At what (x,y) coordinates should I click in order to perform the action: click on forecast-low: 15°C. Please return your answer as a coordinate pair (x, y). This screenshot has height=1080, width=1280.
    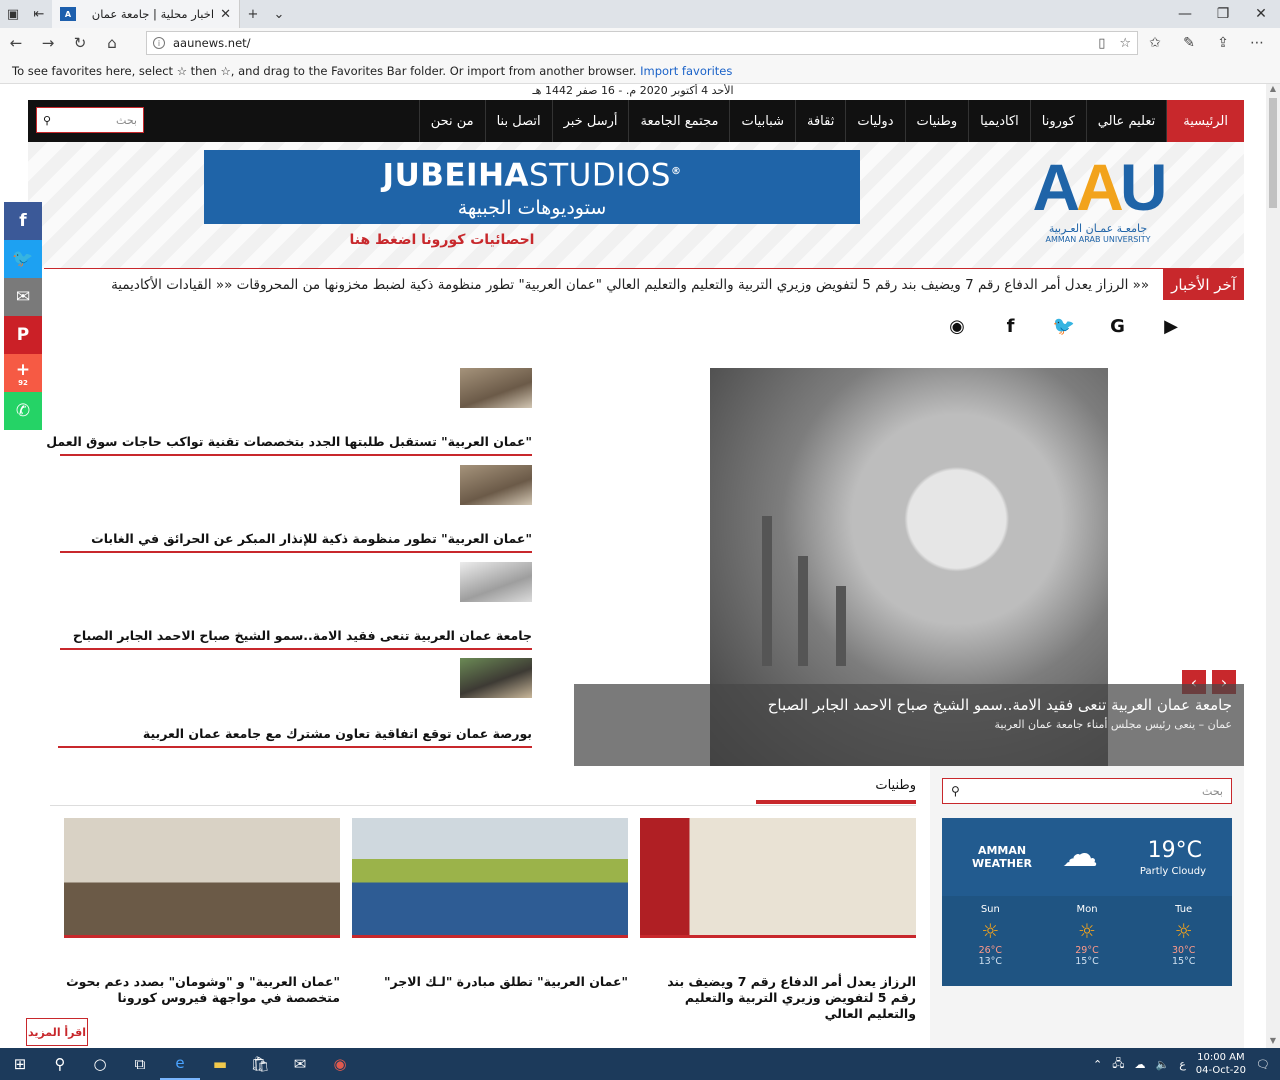
    Looking at the image, I should click on (1087, 961).